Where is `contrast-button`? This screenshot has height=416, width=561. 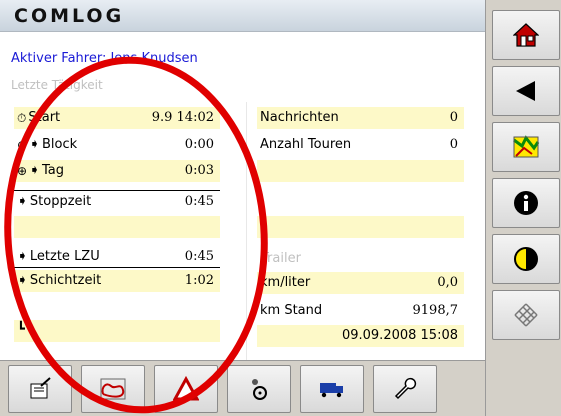
contrast-button is located at coordinates (526, 259).